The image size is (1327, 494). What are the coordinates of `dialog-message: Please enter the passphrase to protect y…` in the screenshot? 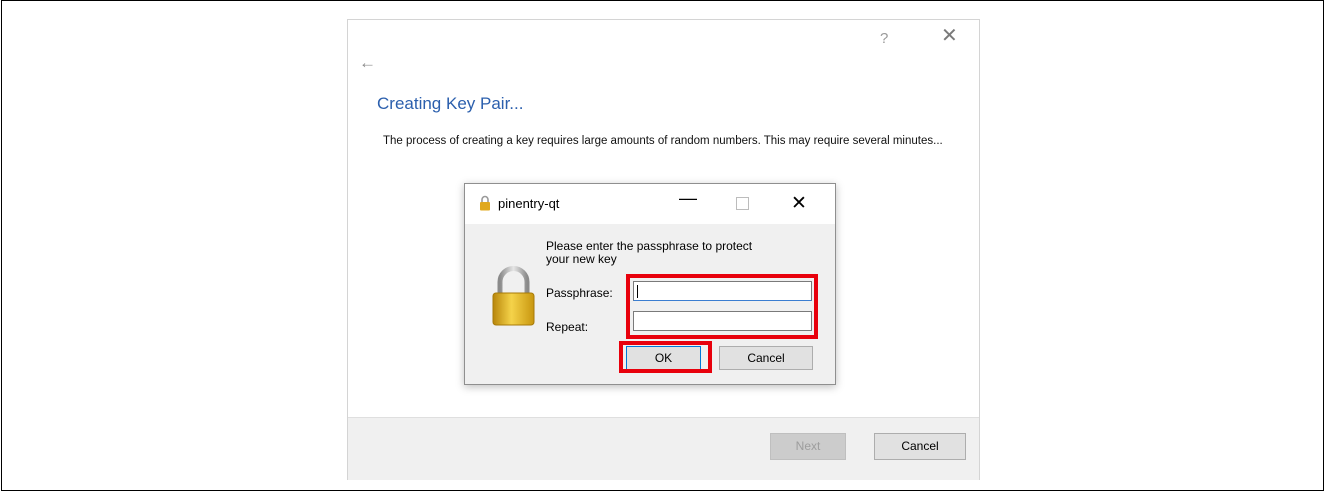 It's located at (649, 252).